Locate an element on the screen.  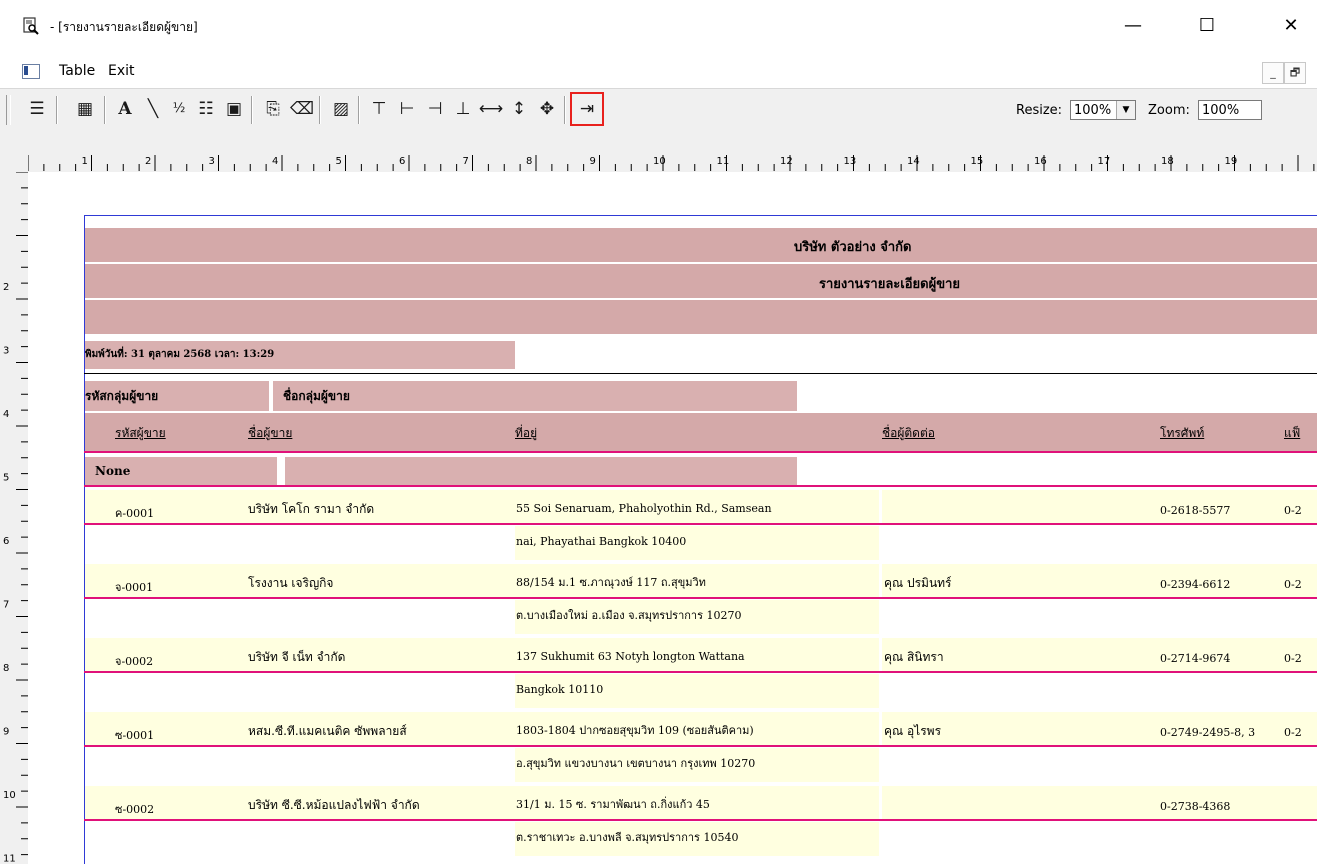
vendor-code: ซ-0001 is located at coordinates (135, 735).